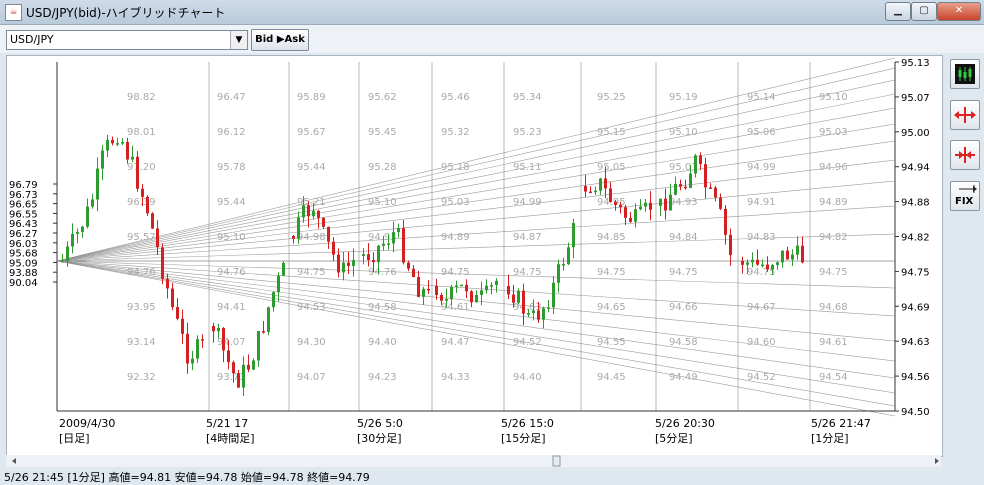 The image size is (984, 485). I want to click on section-price-label: 94.98, so click(311, 237).